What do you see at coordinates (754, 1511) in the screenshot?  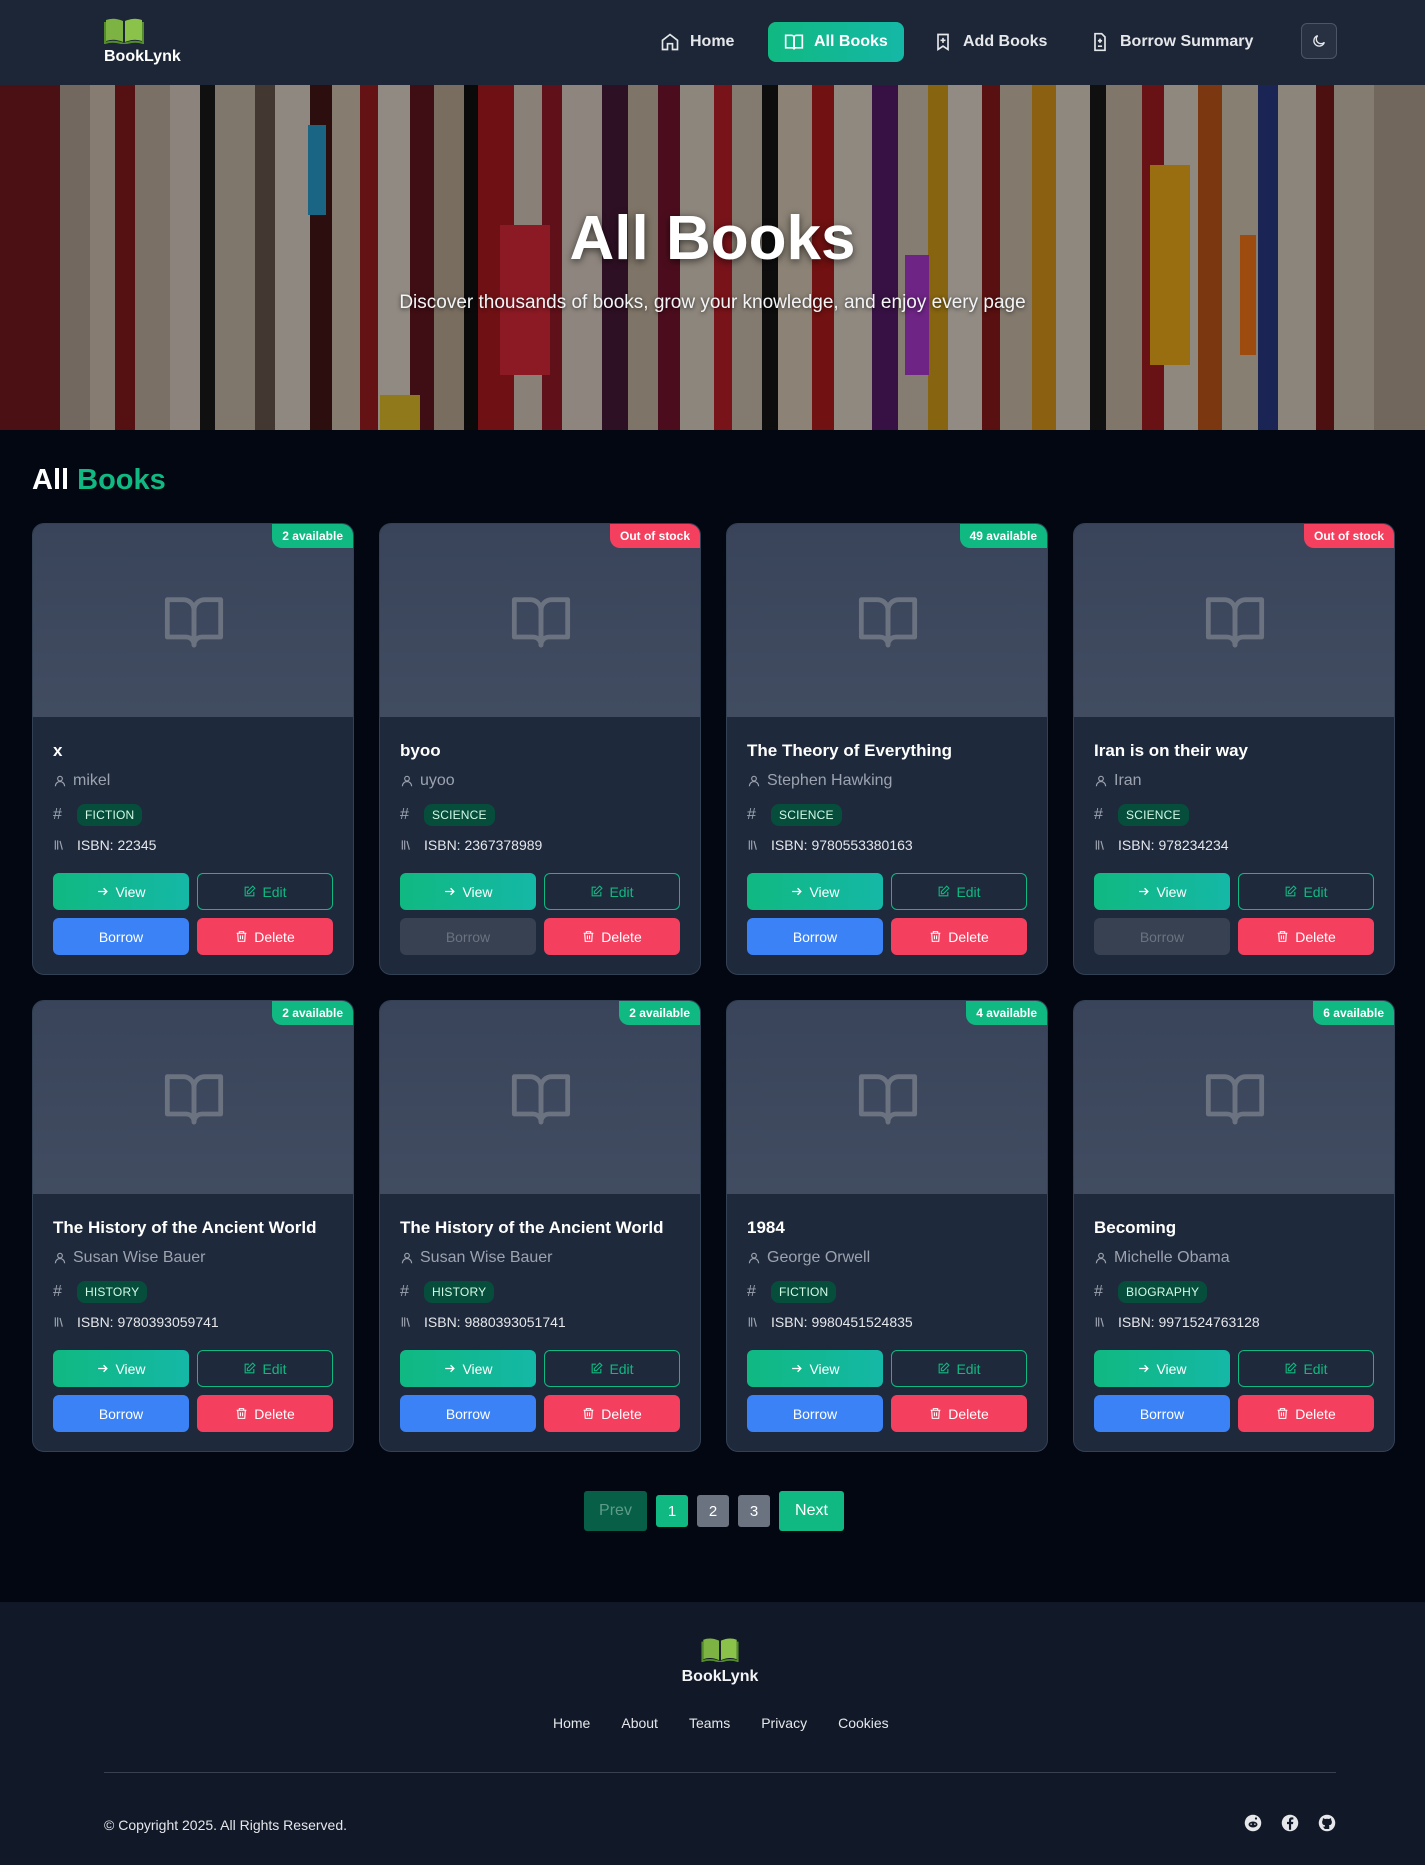 I see `page-3-button: 3` at bounding box center [754, 1511].